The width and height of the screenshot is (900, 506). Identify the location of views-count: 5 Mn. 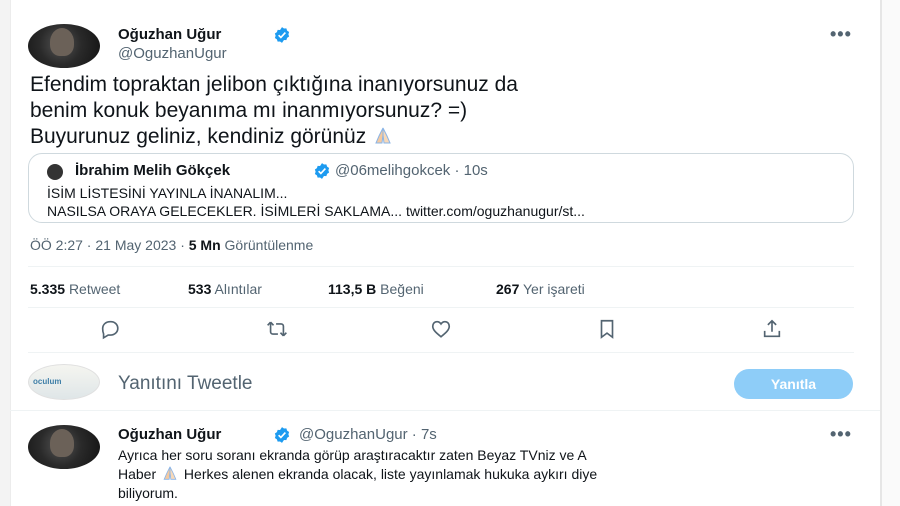
(204, 245).